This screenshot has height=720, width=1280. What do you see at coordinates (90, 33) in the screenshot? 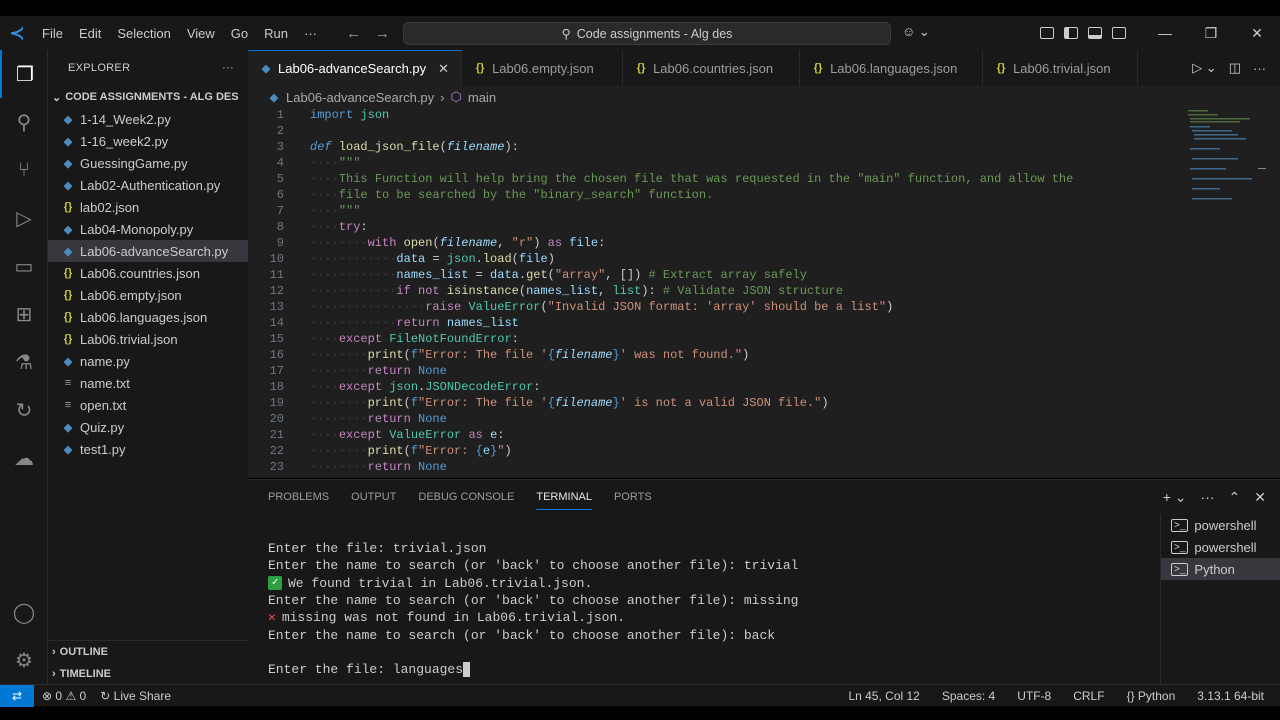
I see `menu-edit: Edit` at bounding box center [90, 33].